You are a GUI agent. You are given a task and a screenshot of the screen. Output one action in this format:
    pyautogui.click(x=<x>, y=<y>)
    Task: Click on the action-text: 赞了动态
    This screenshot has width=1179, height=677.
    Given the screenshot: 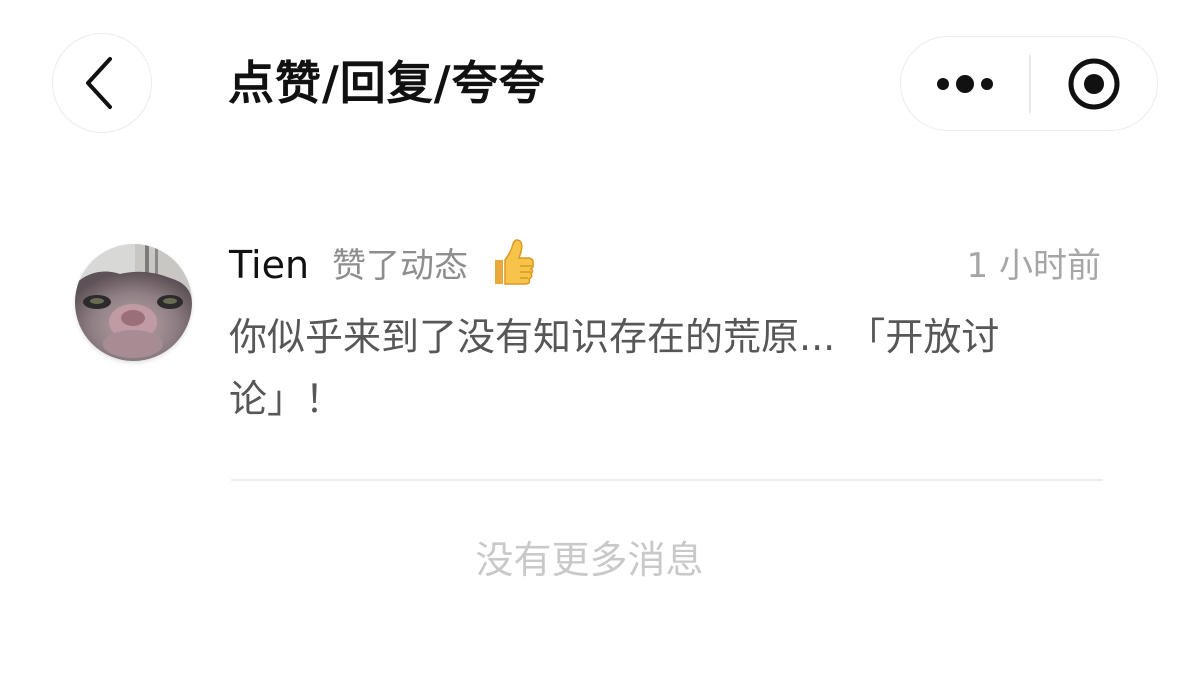 What is the action you would take?
    pyautogui.click(x=400, y=266)
    